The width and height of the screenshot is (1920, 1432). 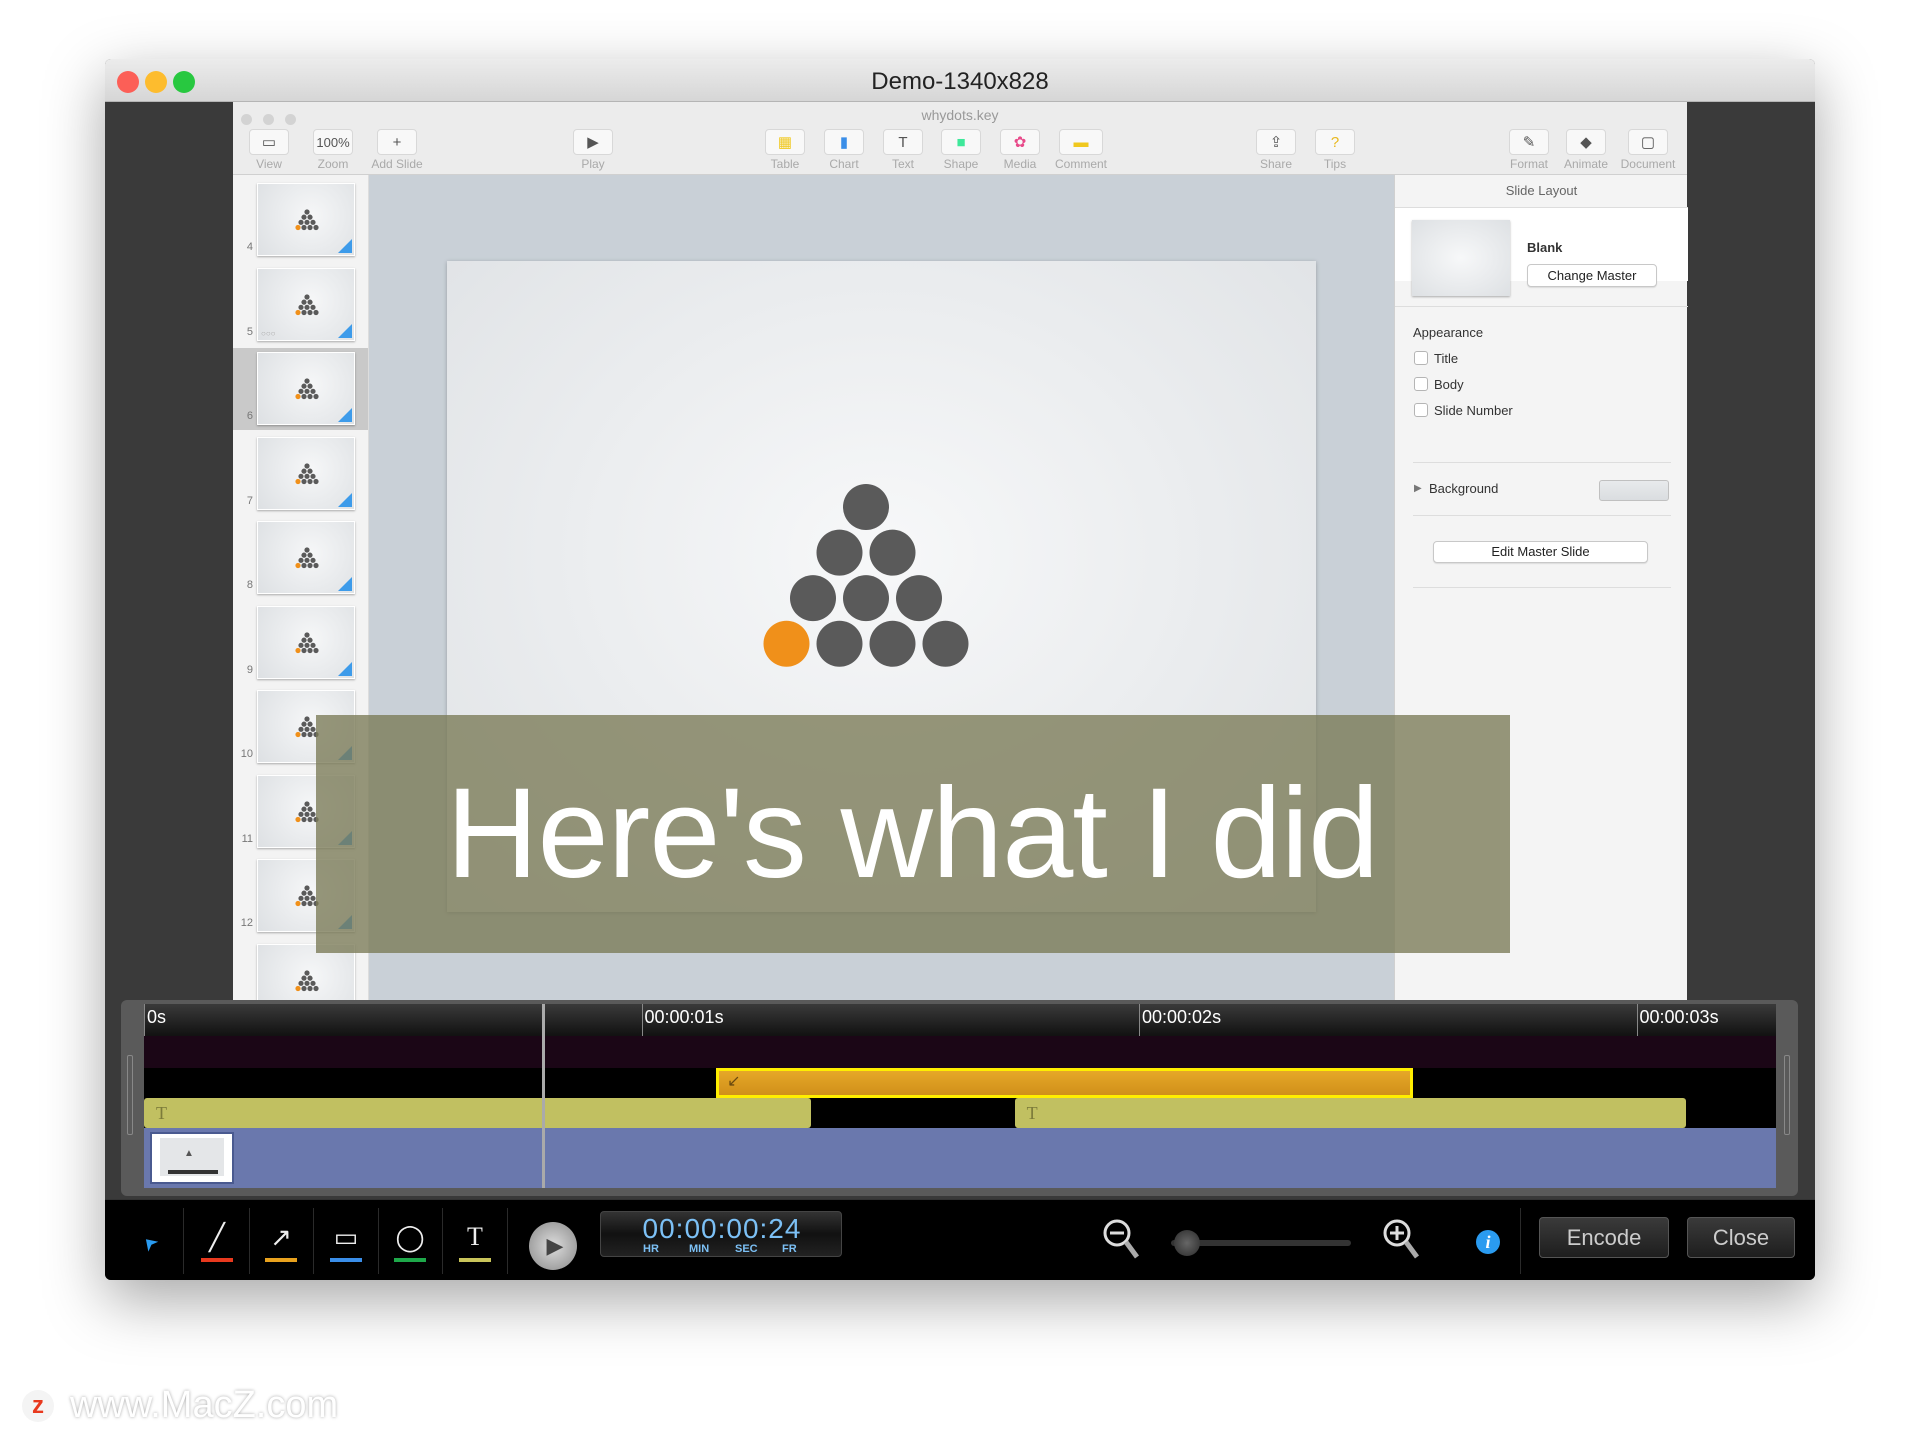 I want to click on playhead, so click(x=543, y=1096).